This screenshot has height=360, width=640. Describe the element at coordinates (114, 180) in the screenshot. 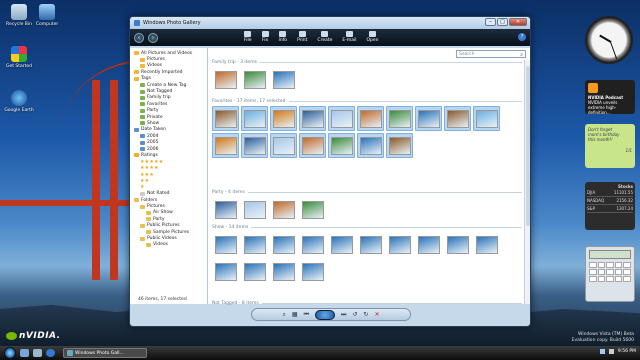

I see `bridge-tower` at that location.